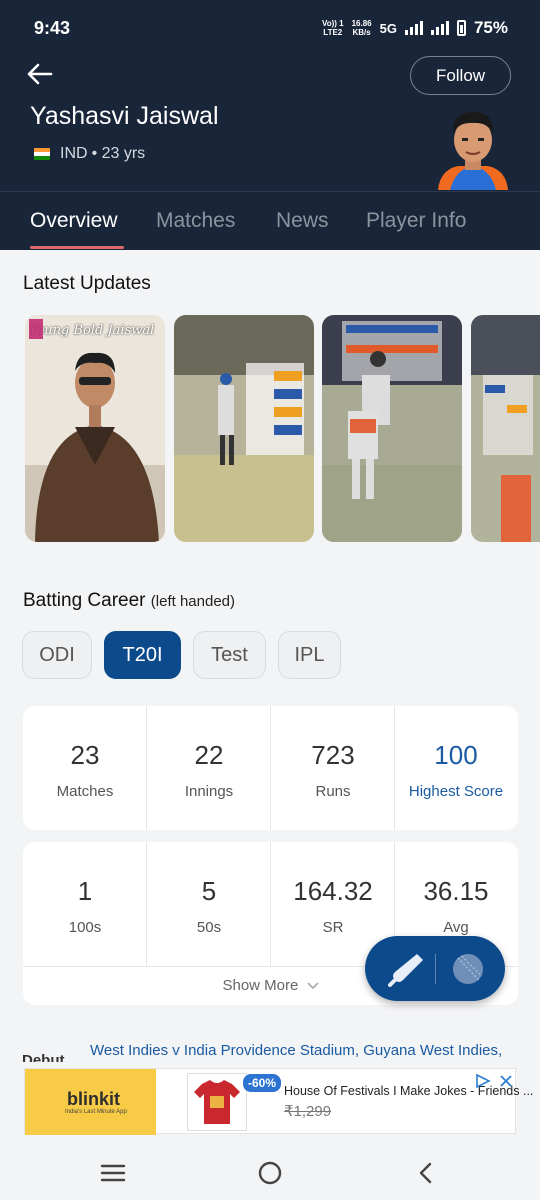 This screenshot has height=1200, width=540. What do you see at coordinates (42, 154) in the screenshot?
I see `india-flag-icon` at bounding box center [42, 154].